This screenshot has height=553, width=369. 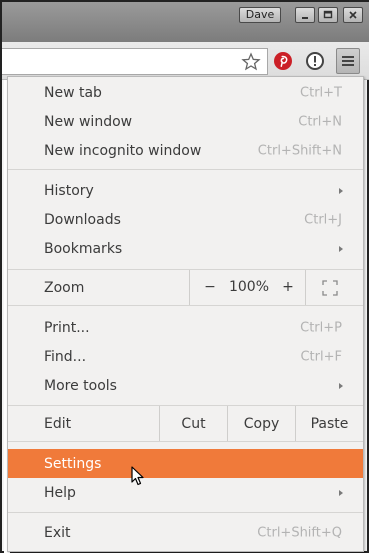 I want to click on minimize-icon, so click(x=305, y=18).